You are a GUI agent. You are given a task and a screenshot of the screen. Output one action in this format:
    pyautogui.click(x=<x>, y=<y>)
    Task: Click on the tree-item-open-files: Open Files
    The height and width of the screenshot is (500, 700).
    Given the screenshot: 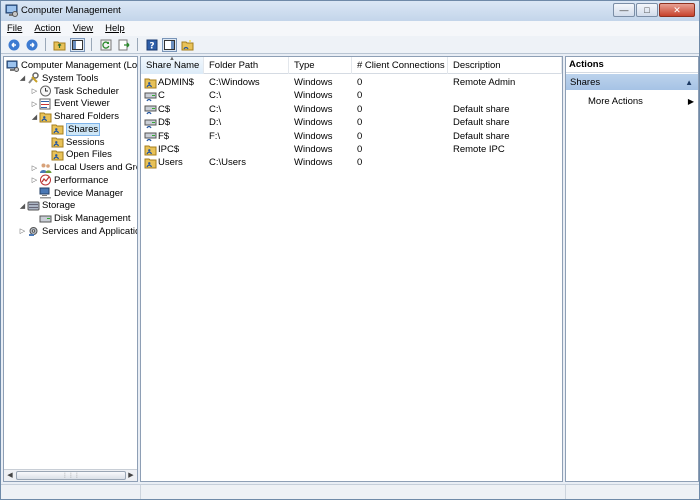 What is the action you would take?
    pyautogui.click(x=77, y=154)
    